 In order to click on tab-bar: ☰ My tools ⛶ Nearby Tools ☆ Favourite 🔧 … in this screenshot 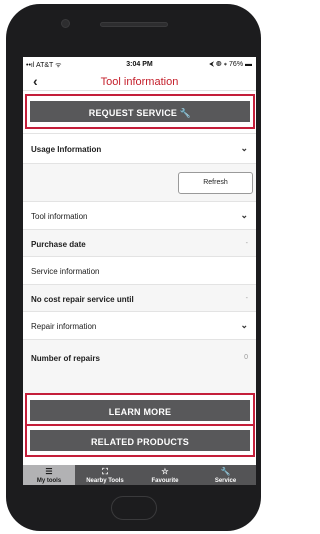, I will do `click(139, 475)`.